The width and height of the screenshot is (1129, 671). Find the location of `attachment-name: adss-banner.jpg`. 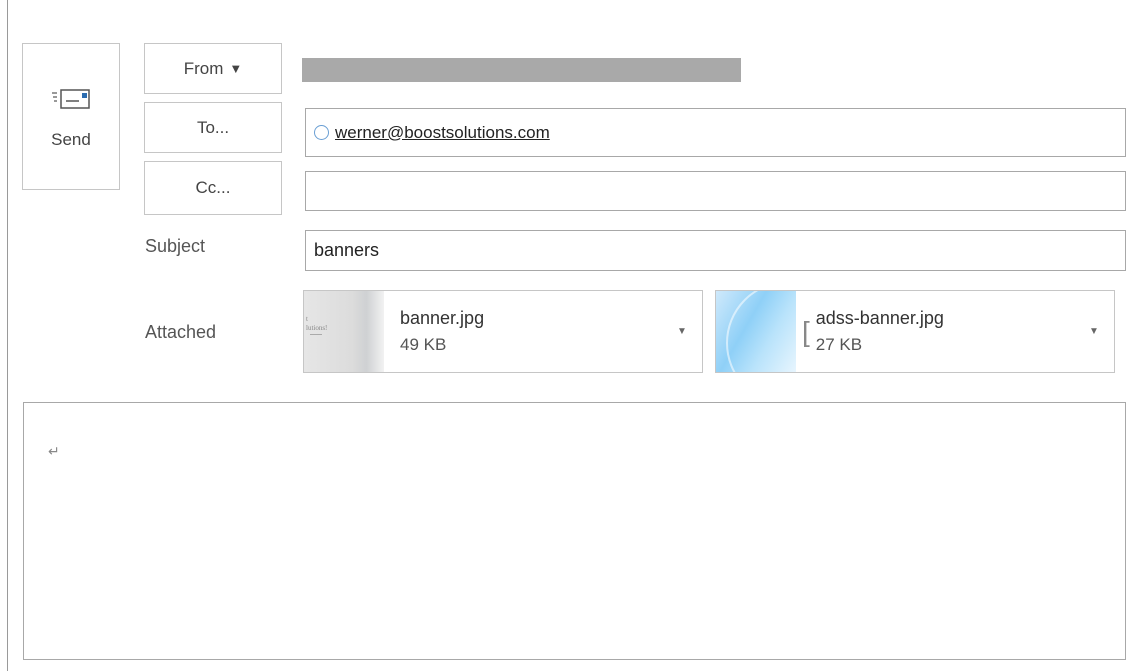

attachment-name: adss-banner.jpg is located at coordinates (879, 318).